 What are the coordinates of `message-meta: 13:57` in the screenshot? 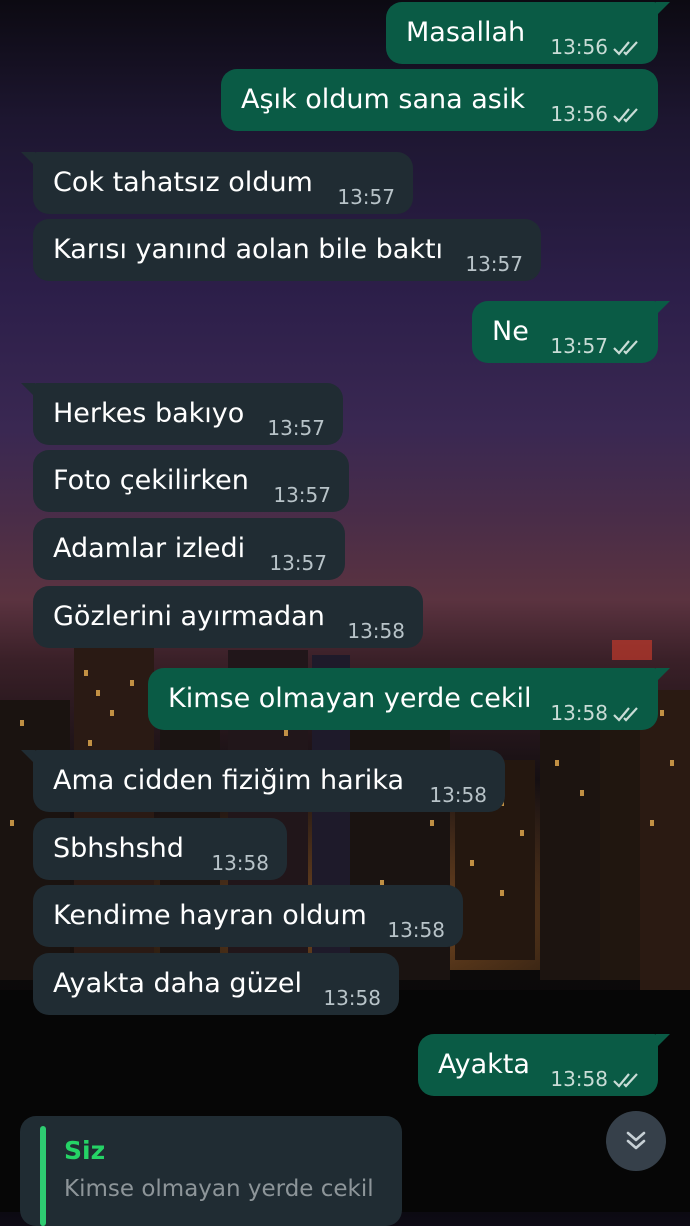 It's located at (596, 346).